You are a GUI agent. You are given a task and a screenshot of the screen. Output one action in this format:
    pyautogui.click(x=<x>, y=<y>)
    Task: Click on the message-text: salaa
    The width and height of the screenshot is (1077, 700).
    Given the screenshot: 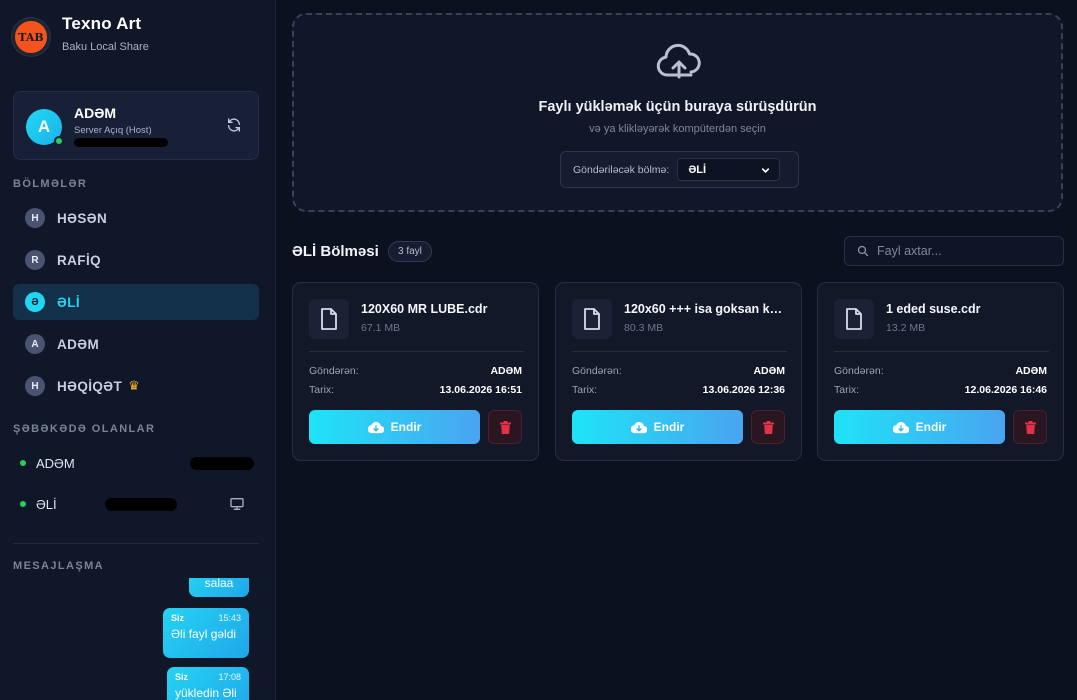 What is the action you would take?
    pyautogui.click(x=219, y=584)
    